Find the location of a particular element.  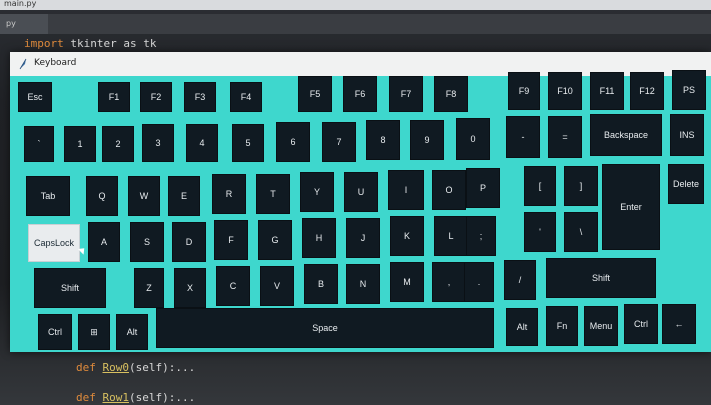

function-name: Row1 is located at coordinates (116, 397).